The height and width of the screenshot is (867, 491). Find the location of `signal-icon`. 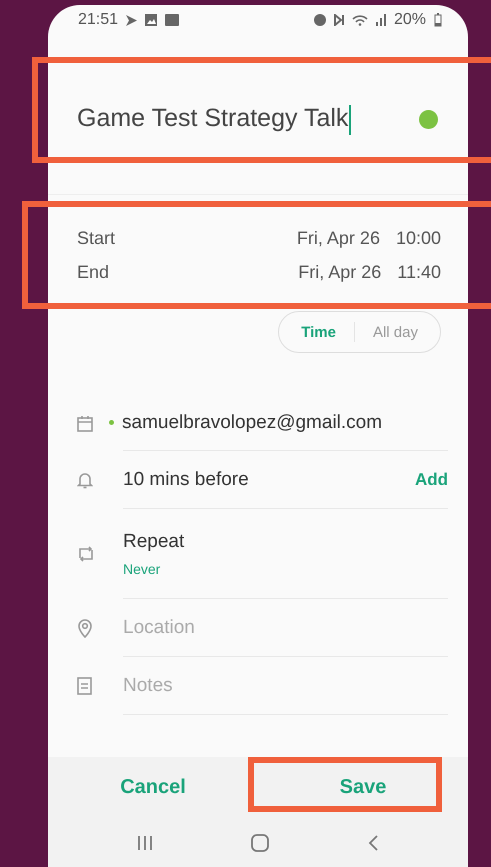

signal-icon is located at coordinates (381, 20).